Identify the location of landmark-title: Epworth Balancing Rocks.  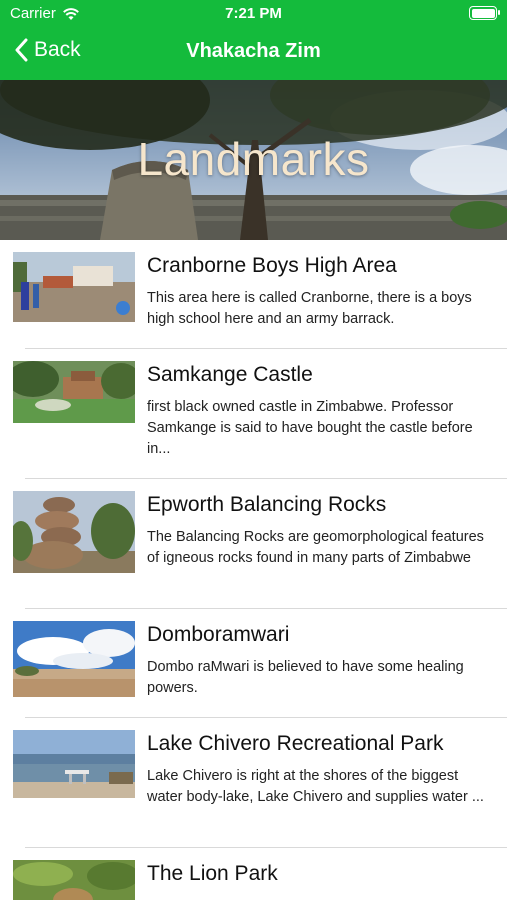
(267, 504).